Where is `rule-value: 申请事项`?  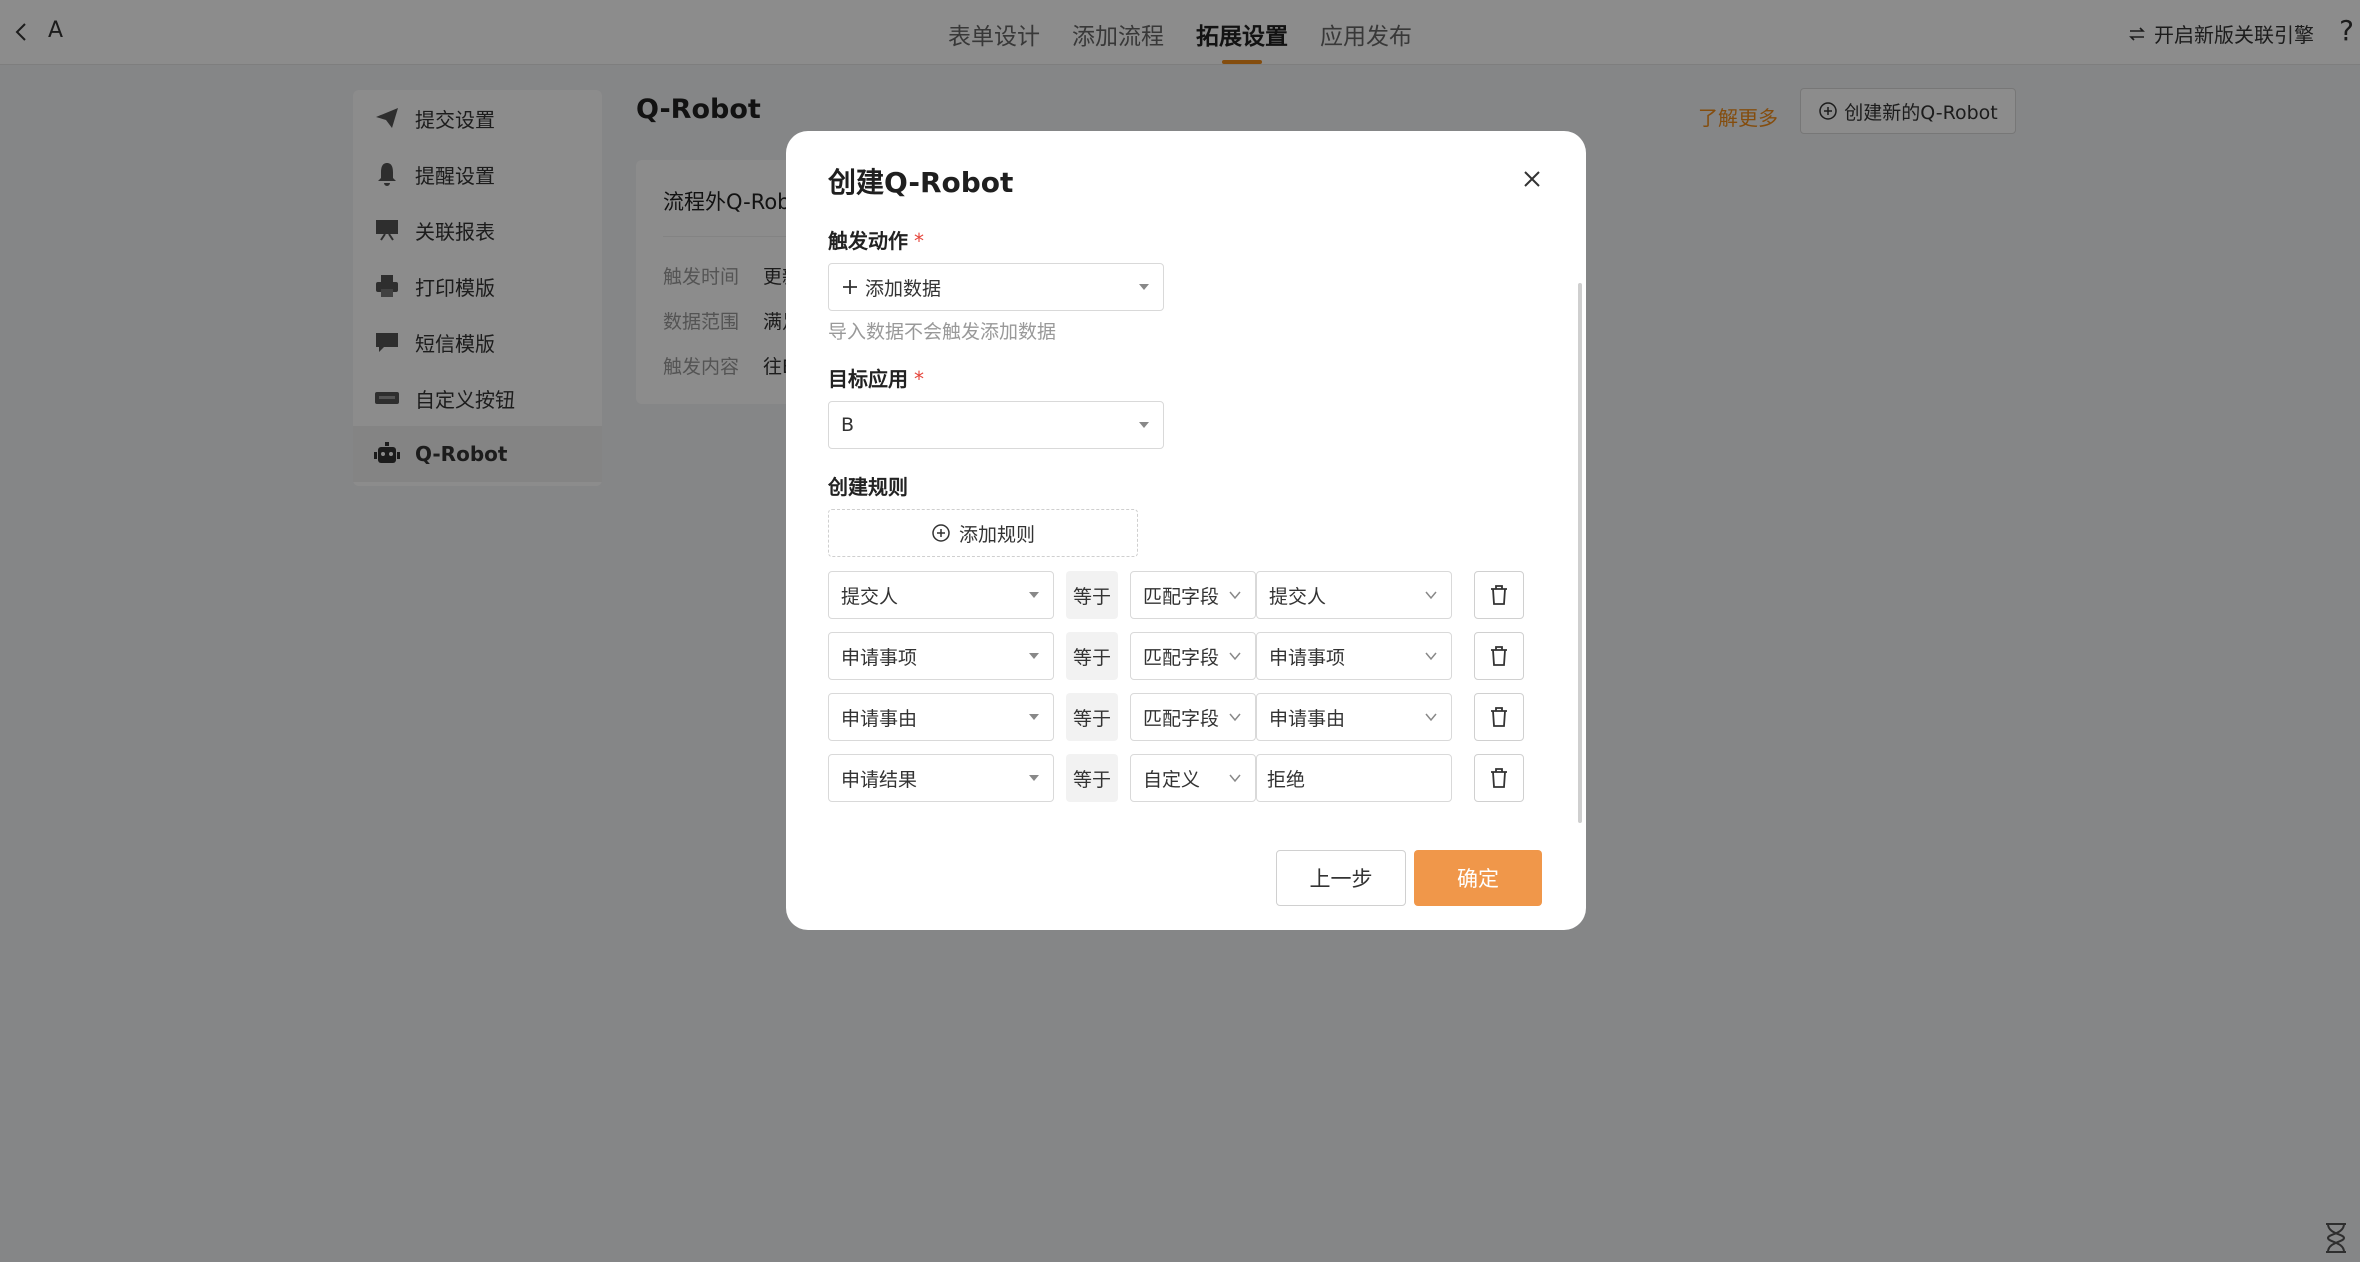 rule-value: 申请事项 is located at coordinates (1307, 657).